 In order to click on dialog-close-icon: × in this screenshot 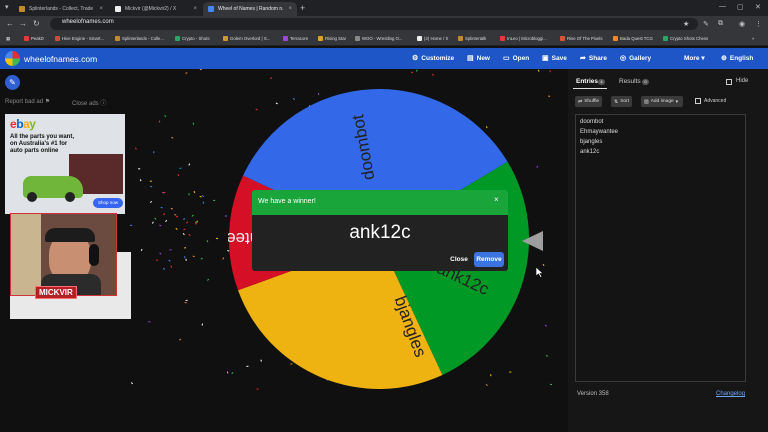, I will do `click(496, 199)`.